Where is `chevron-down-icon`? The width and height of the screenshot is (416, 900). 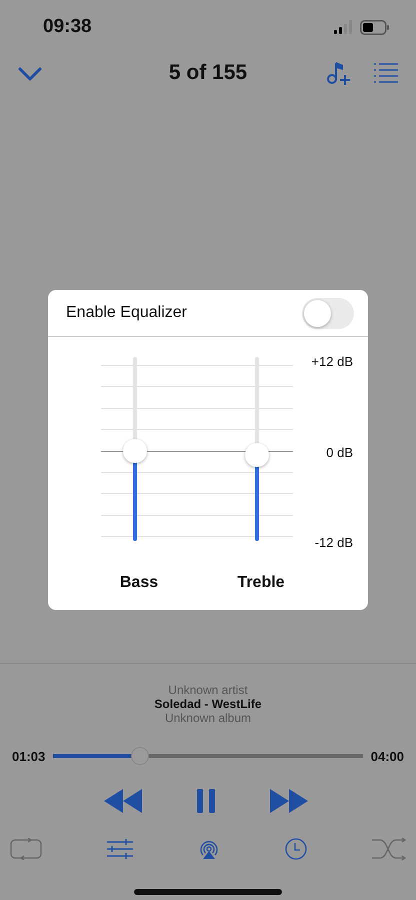 chevron-down-icon is located at coordinates (30, 74).